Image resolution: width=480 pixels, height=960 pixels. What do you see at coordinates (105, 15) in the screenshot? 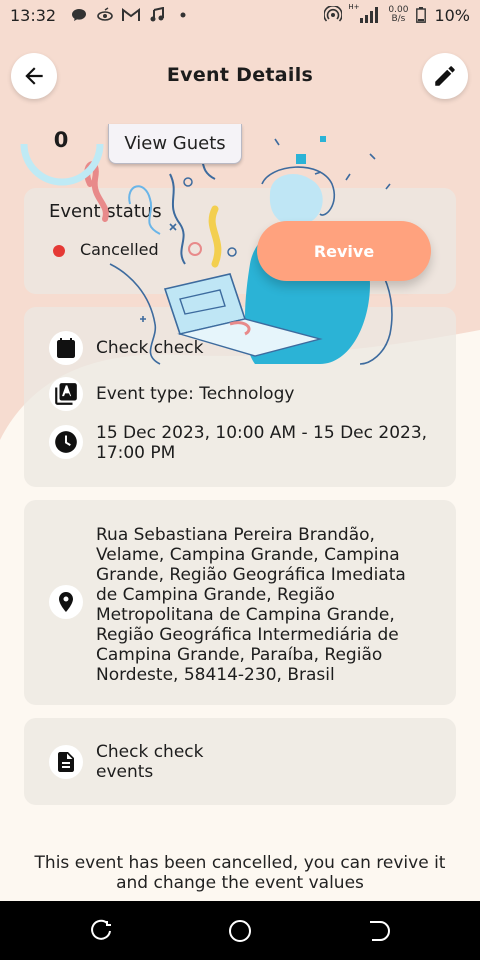
I see `antenna-icon` at bounding box center [105, 15].